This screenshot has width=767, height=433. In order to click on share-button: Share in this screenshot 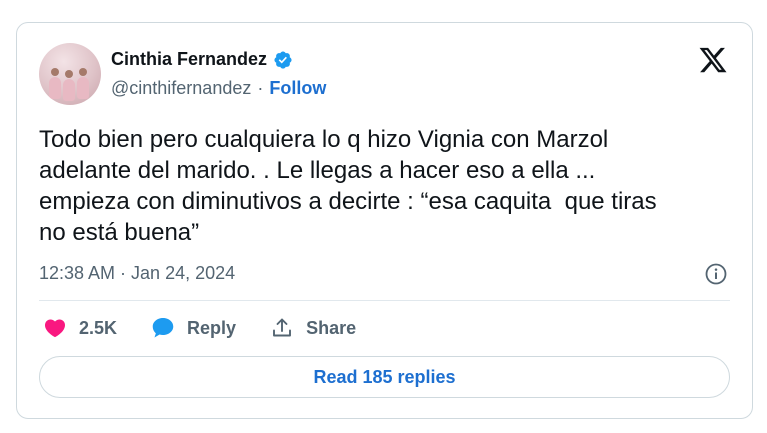, I will do `click(313, 328)`.